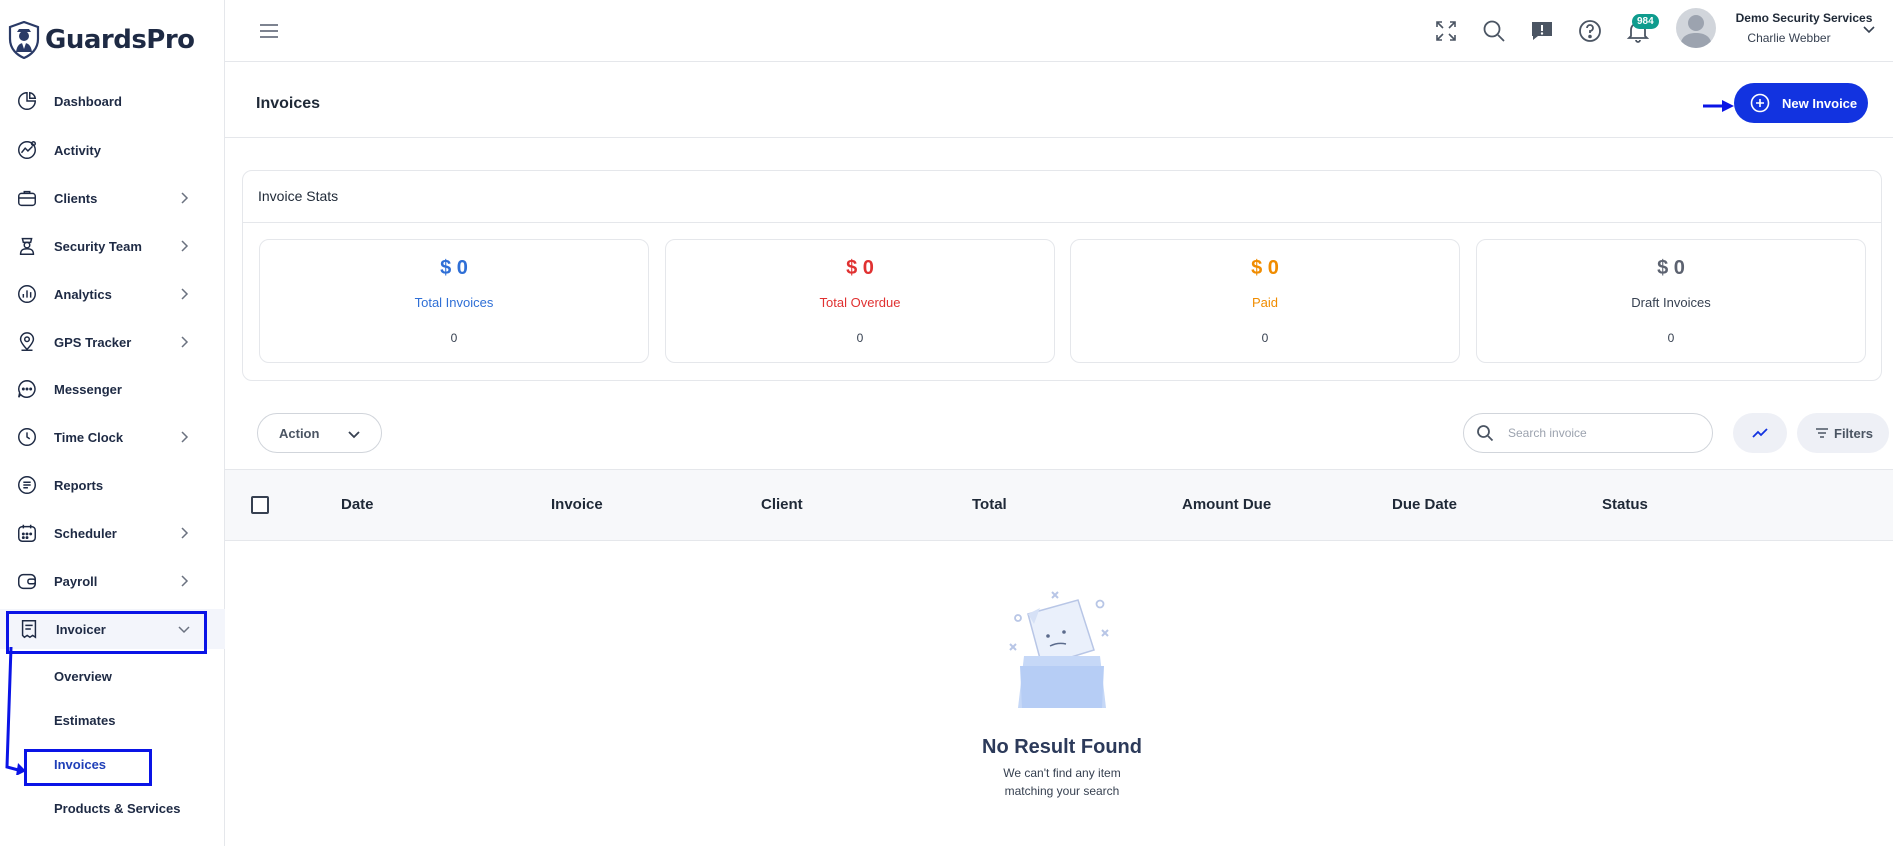 Image resolution: width=1893 pixels, height=846 pixels. I want to click on stat-card-paid: $ 0 Paid 0, so click(1265, 301).